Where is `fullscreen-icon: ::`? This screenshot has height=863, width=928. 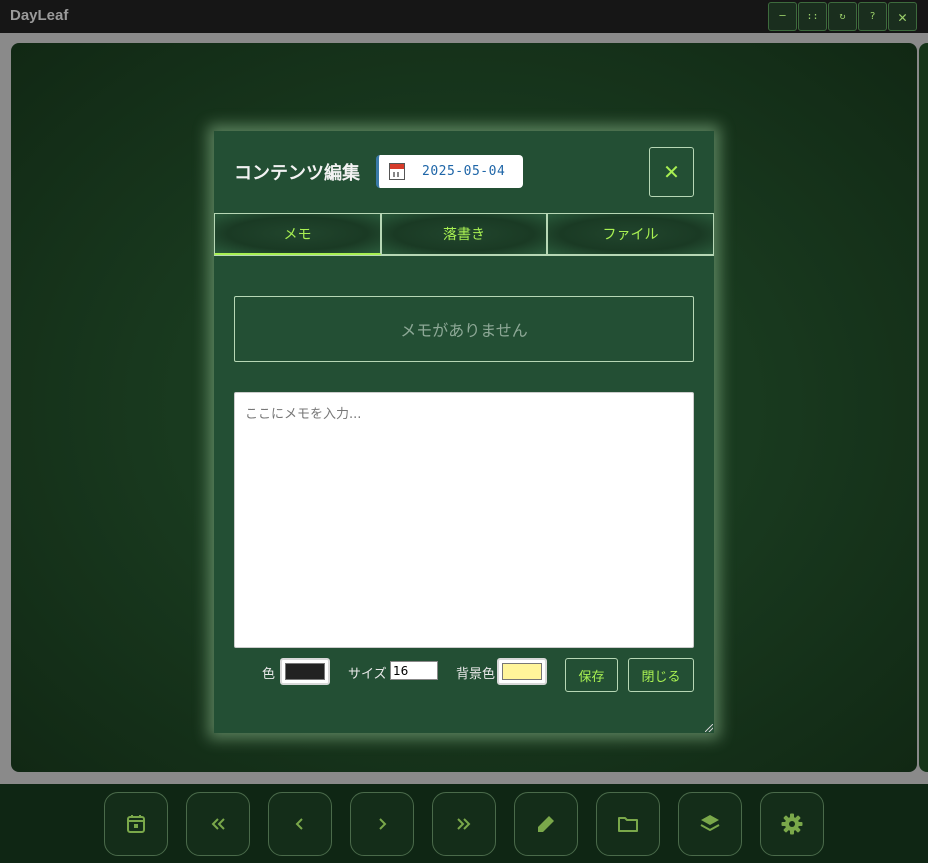
fullscreen-icon: :: is located at coordinates (812, 16).